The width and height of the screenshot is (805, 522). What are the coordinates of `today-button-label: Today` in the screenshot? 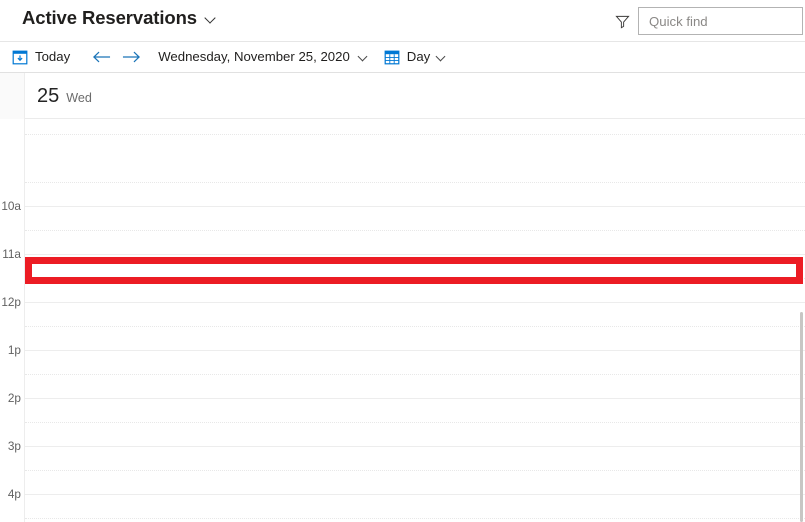 It's located at (53, 56).